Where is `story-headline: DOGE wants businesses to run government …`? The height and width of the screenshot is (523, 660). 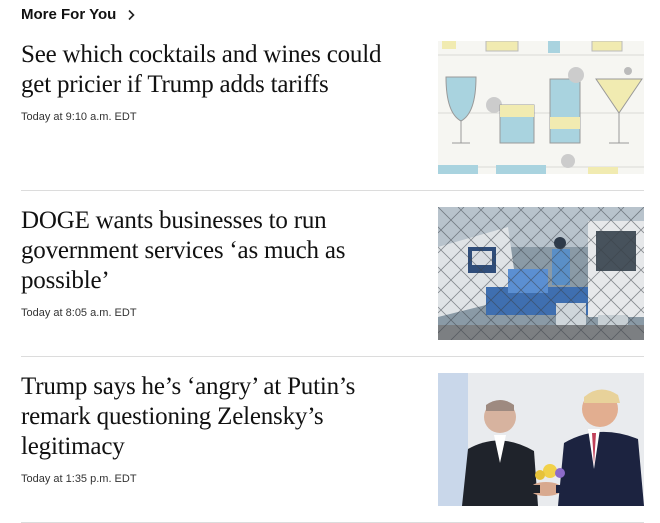 story-headline: DOGE wants businesses to run government … is located at coordinates (216, 251).